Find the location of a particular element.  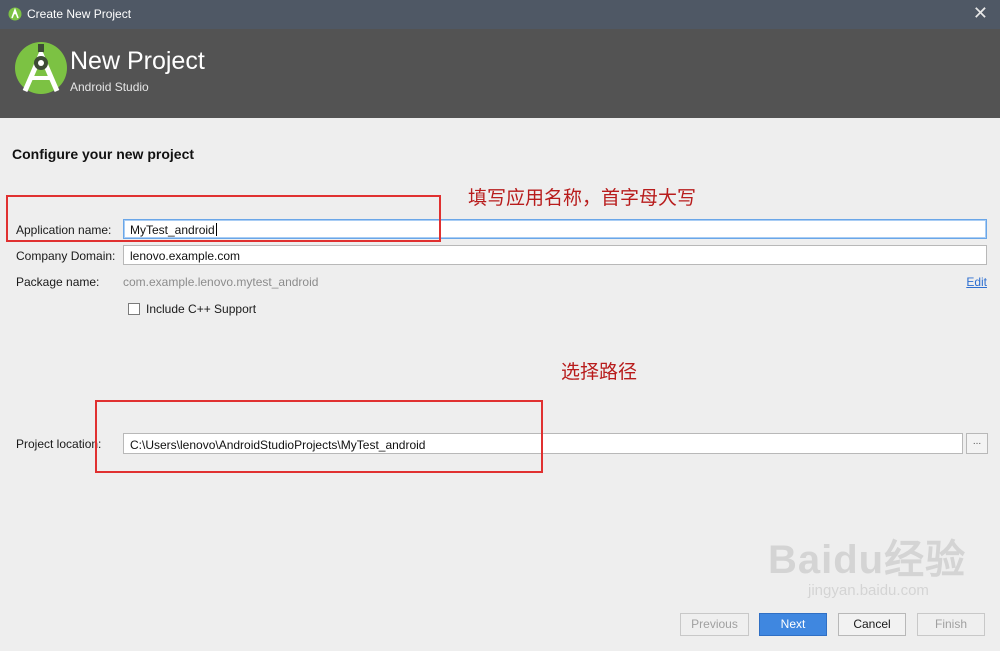

company-domain-input: lenovo.example.com is located at coordinates (555, 255).